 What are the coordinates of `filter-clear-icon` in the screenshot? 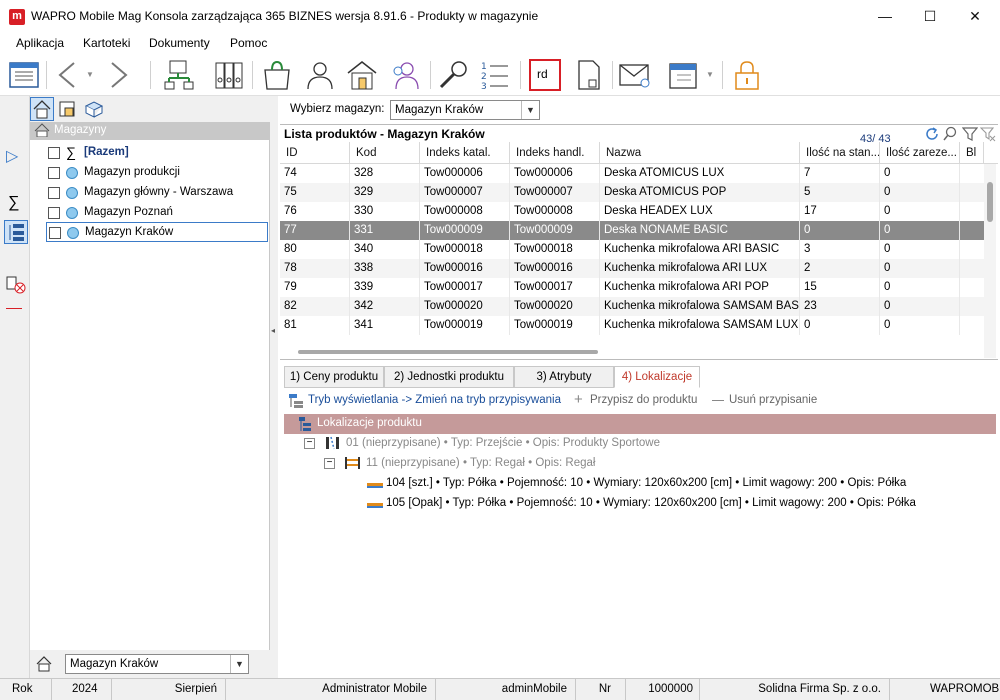 It's located at (16, 286).